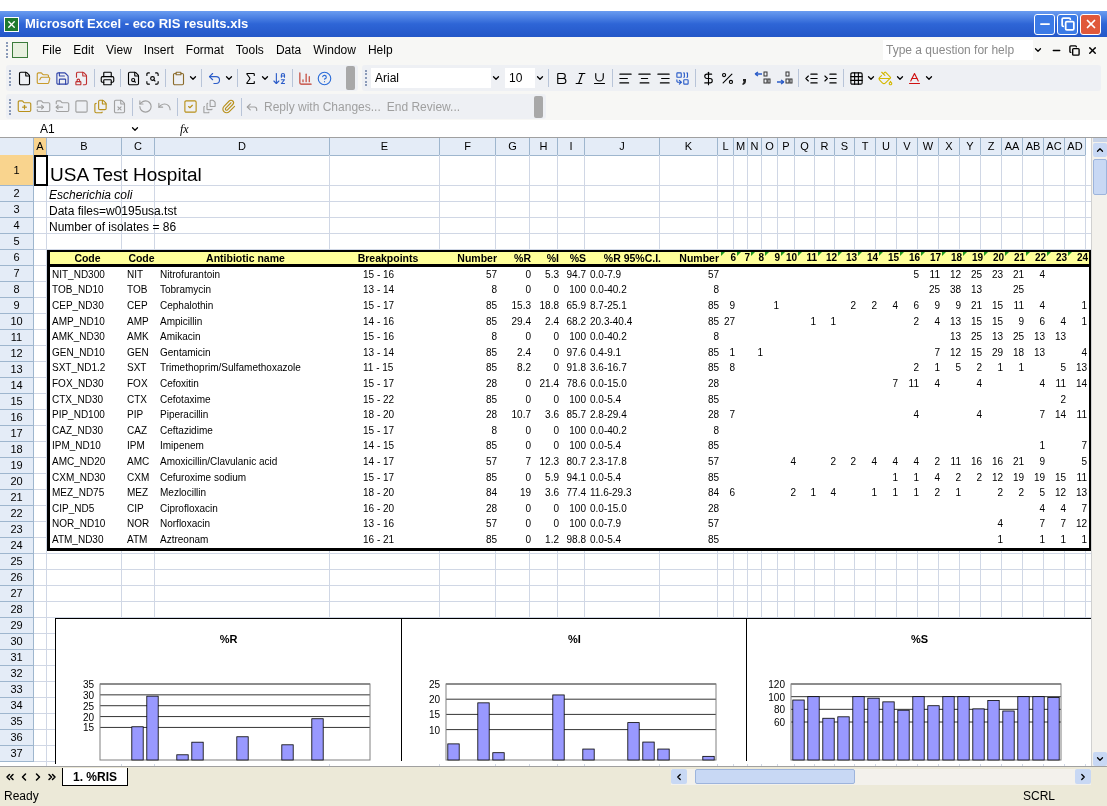  I want to click on column-header: Q, so click(805, 147).